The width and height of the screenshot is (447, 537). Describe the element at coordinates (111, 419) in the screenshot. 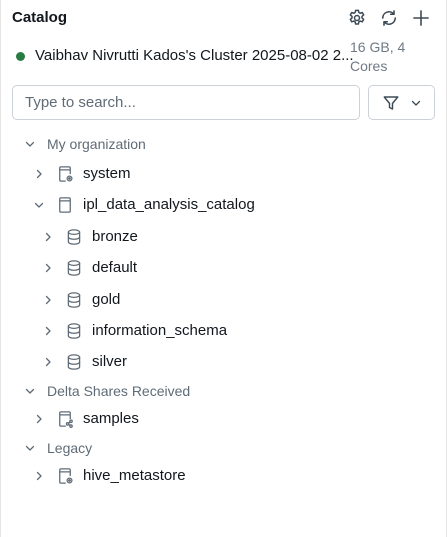

I see `tree-item-label: samples` at that location.